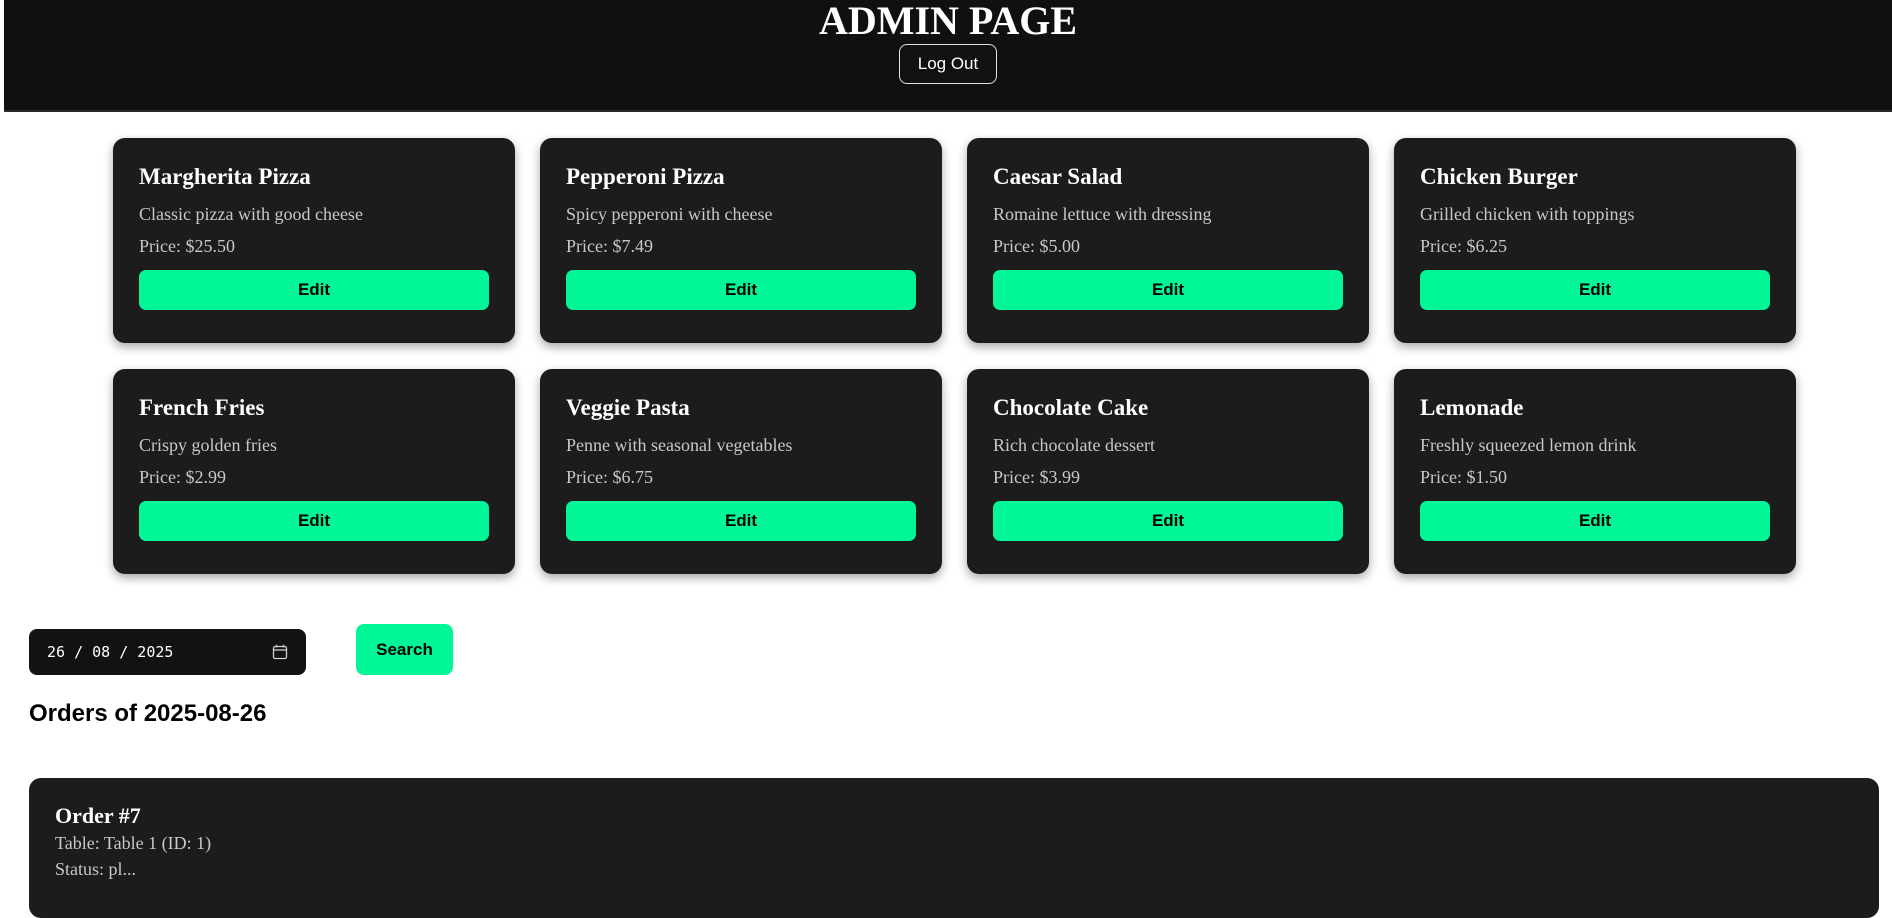  Describe the element at coordinates (182, 477) in the screenshot. I see `menu-item-price: Price: $2.99` at that location.